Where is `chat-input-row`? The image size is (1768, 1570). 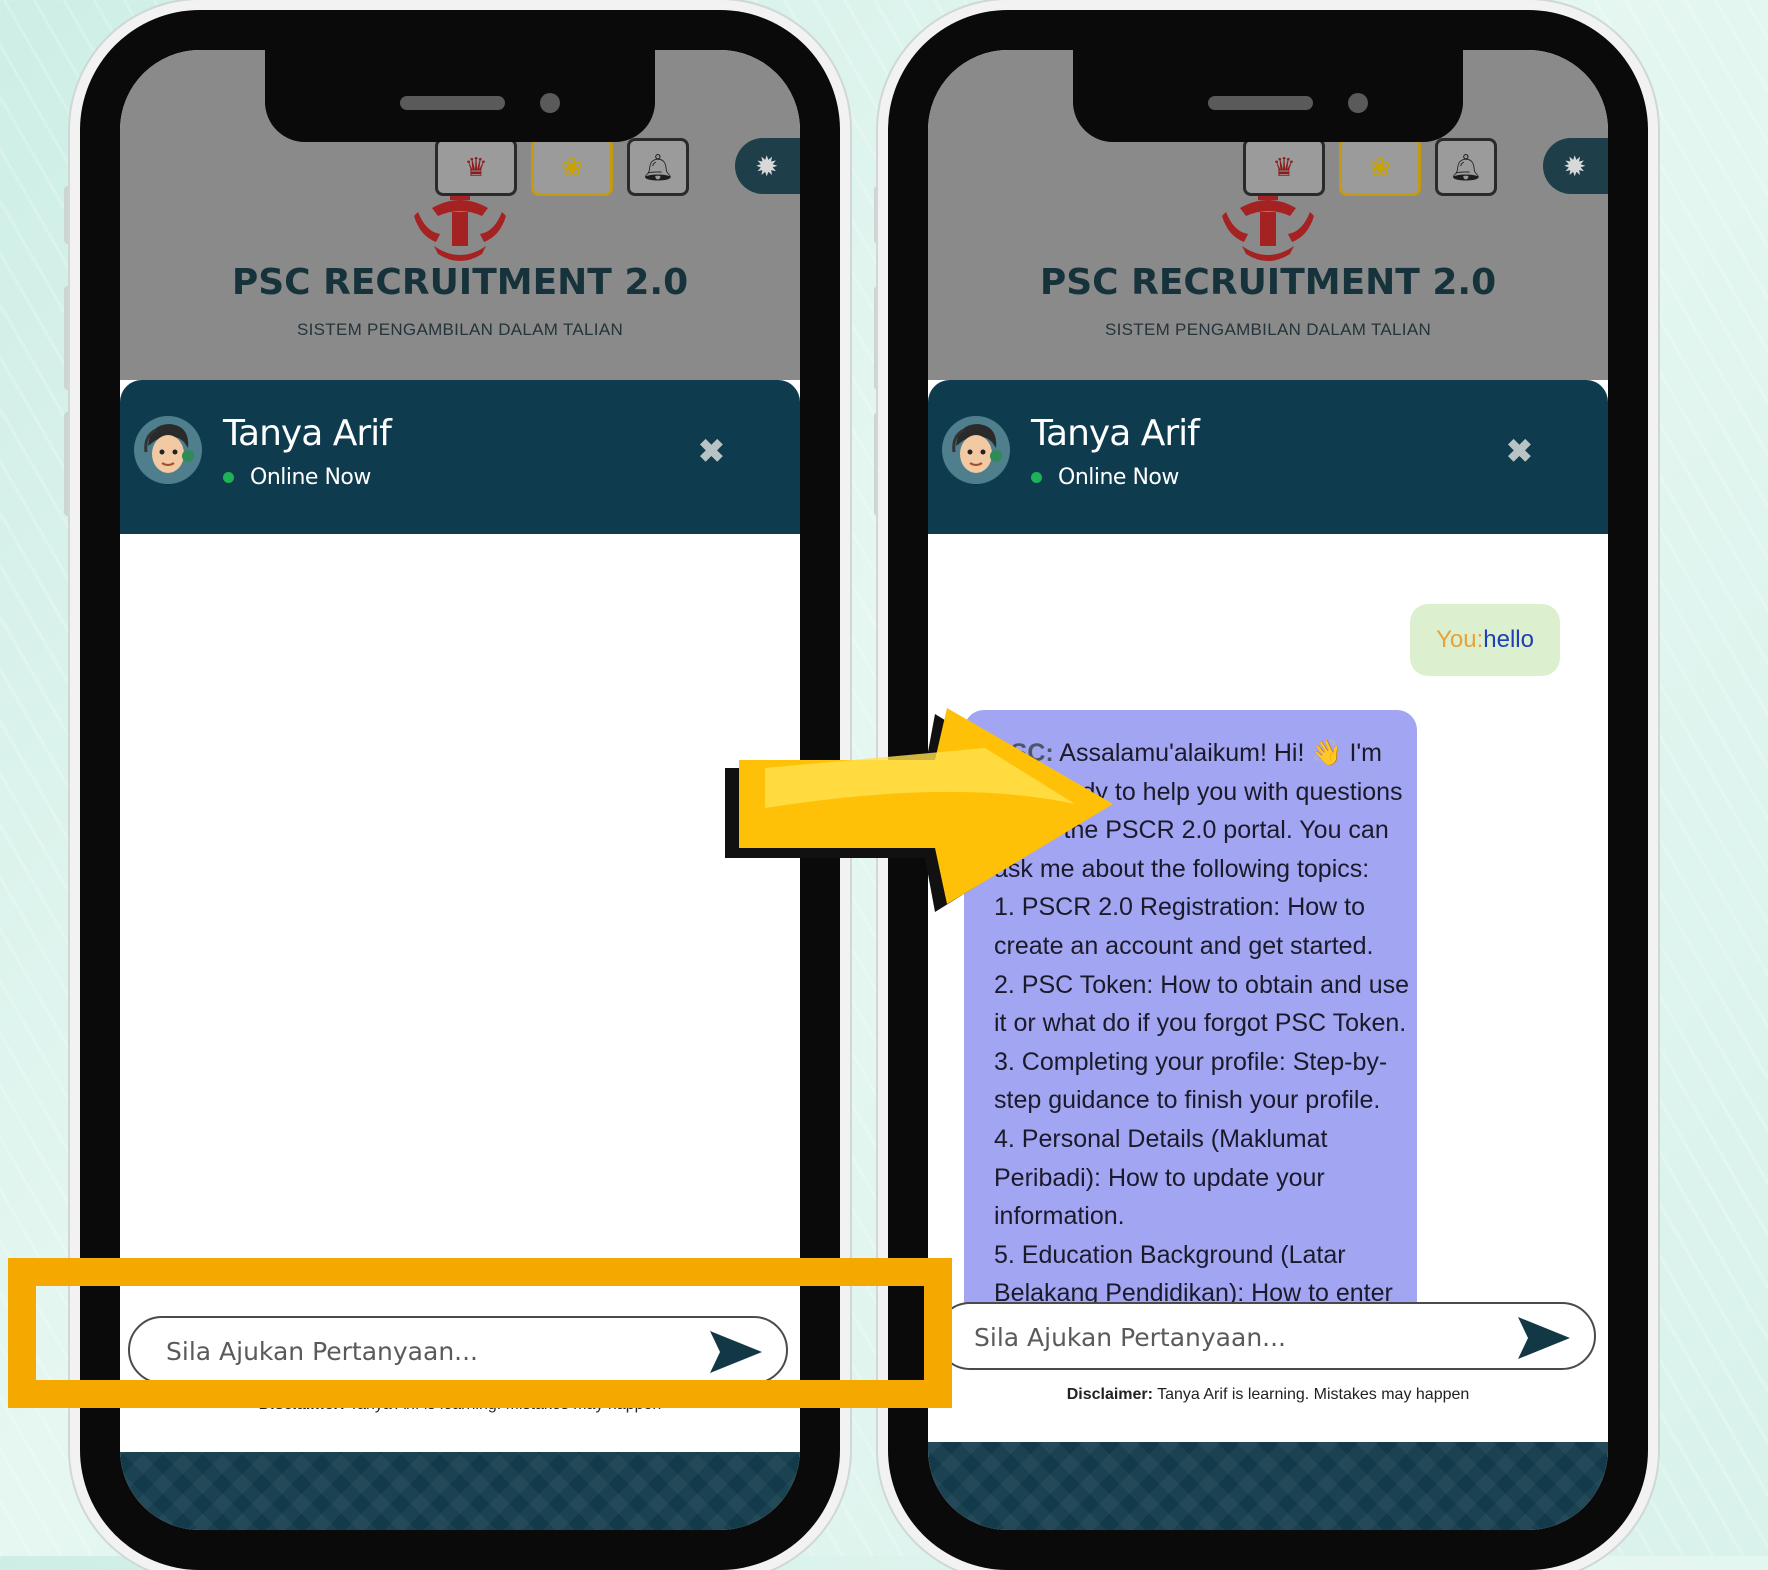 chat-input-row is located at coordinates (1266, 1336).